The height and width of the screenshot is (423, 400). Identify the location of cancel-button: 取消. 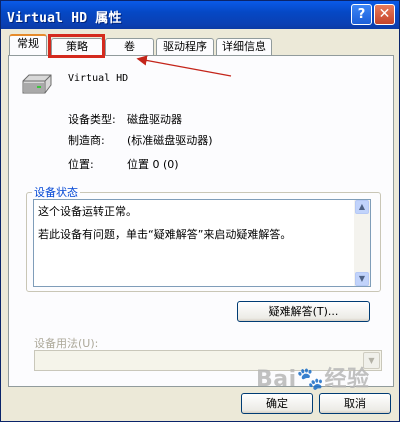
(355, 403).